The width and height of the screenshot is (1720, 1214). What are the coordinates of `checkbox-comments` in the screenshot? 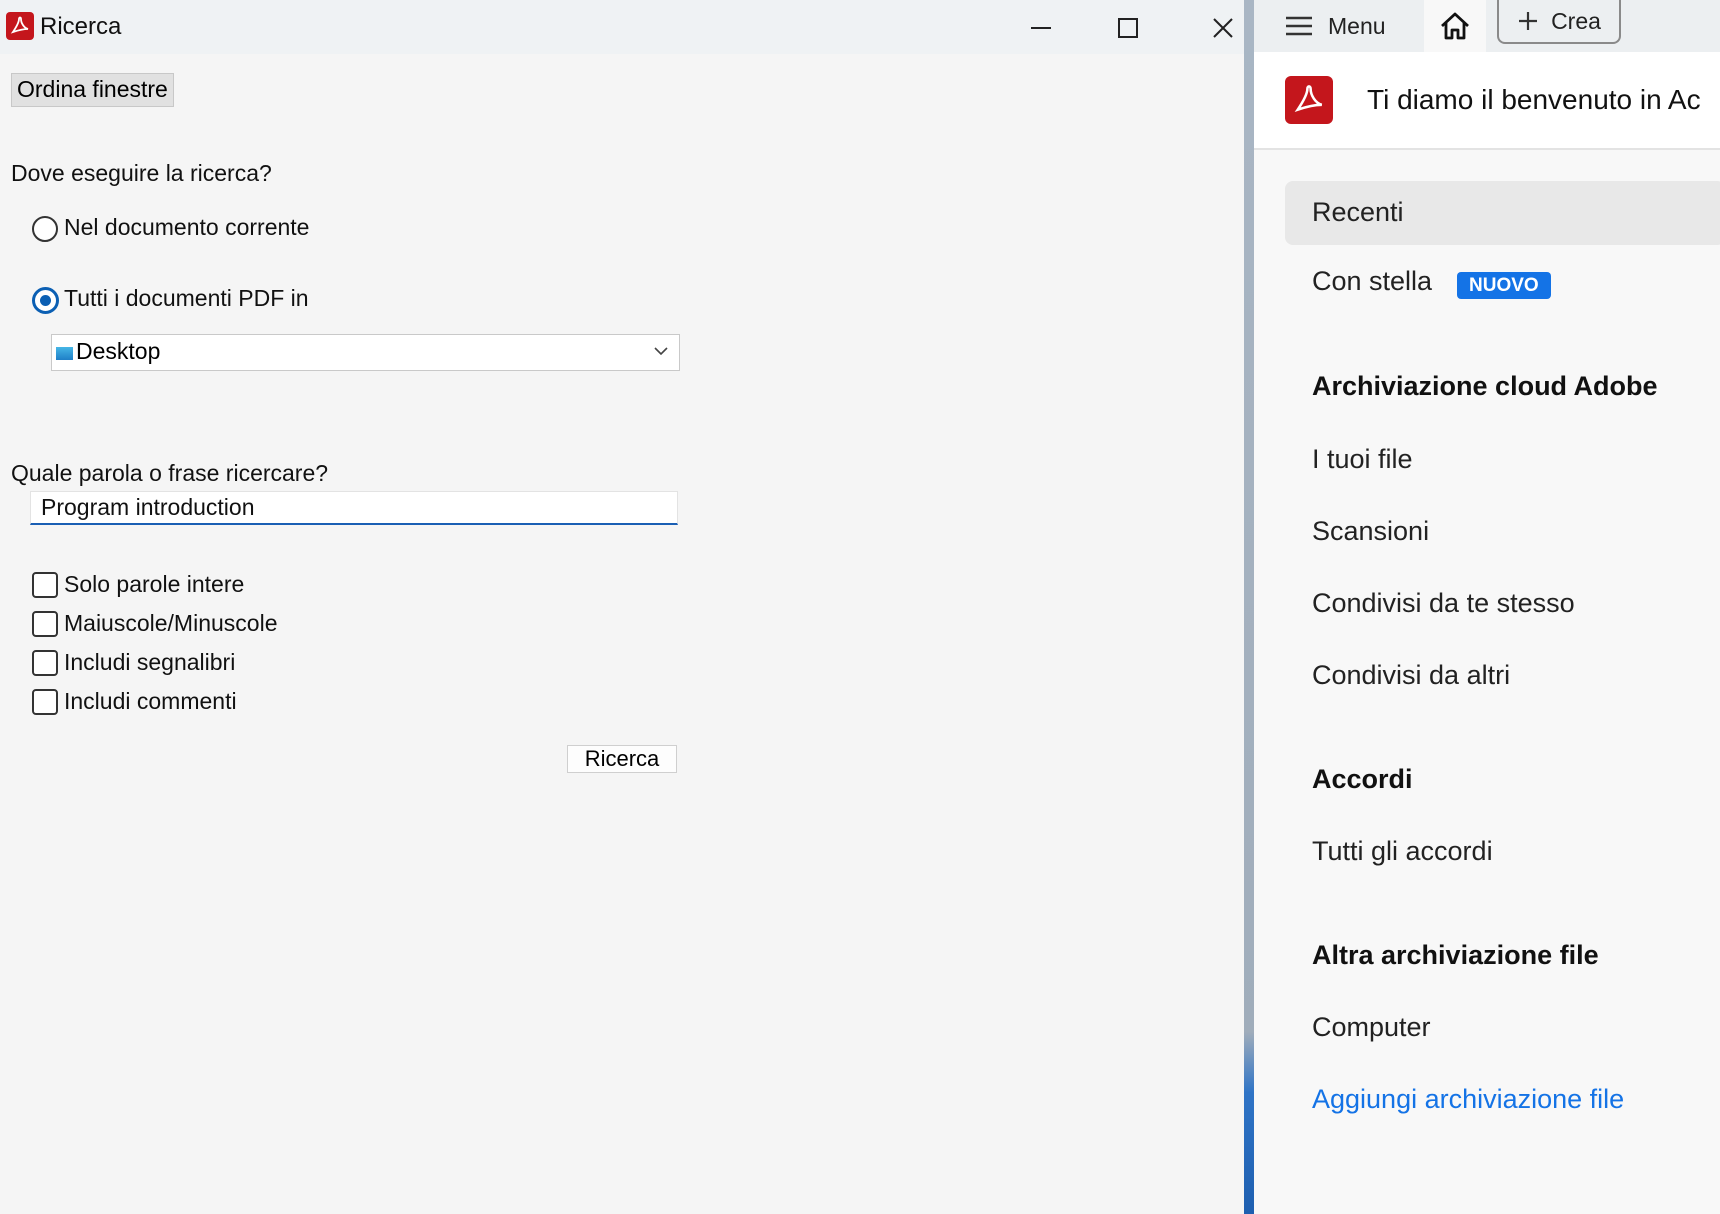 It's located at (45, 702).